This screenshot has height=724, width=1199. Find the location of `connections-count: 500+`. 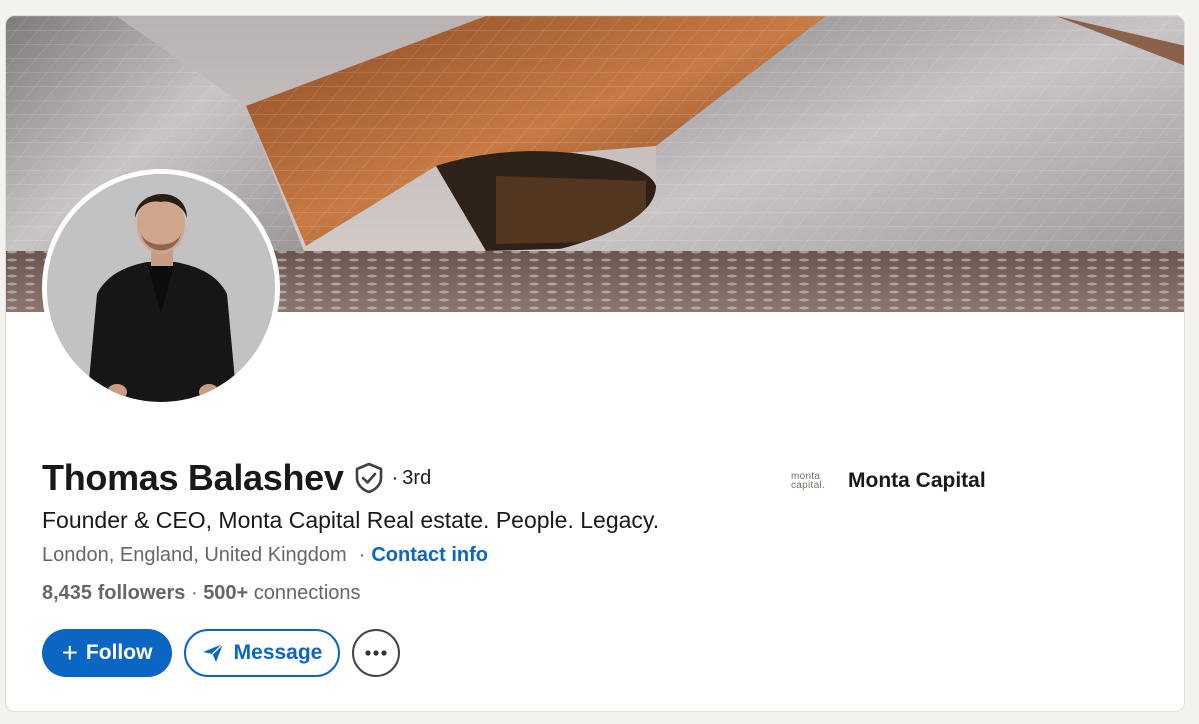

connections-count: 500+ is located at coordinates (225, 593).